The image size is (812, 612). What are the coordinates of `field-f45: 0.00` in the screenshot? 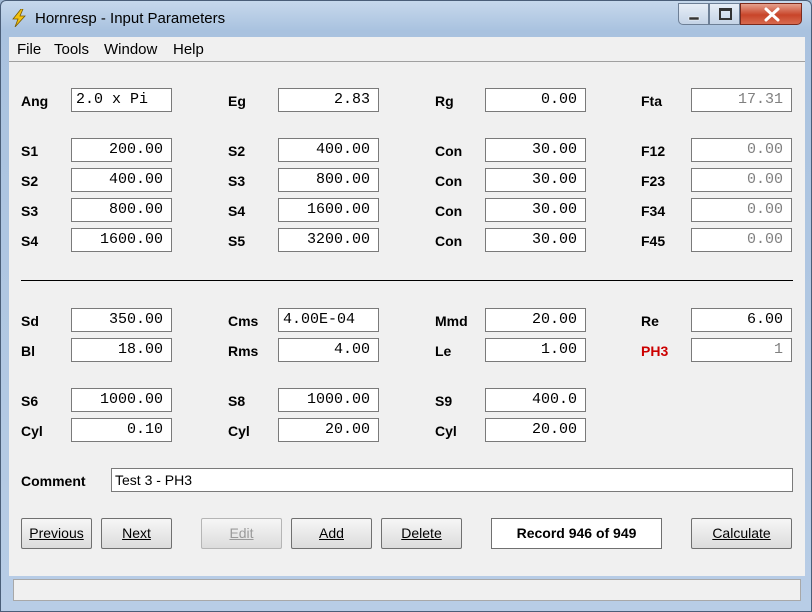 It's located at (741, 240).